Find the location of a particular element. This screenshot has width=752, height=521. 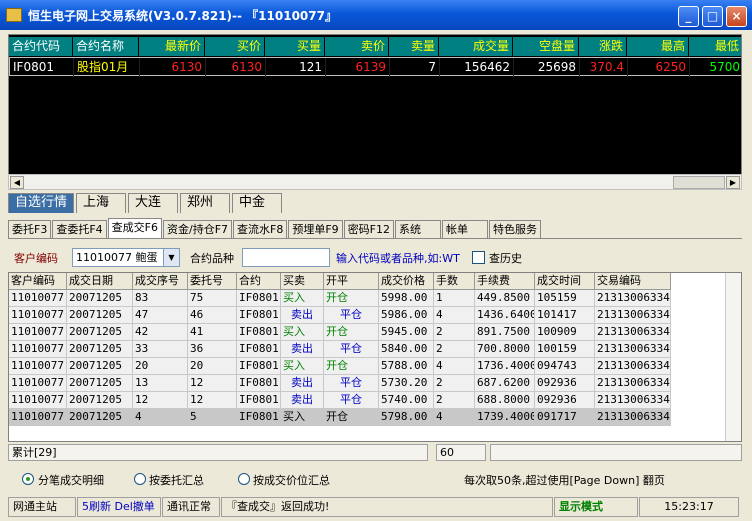

quote-header-cell: 合约名称 is located at coordinates (106, 46).